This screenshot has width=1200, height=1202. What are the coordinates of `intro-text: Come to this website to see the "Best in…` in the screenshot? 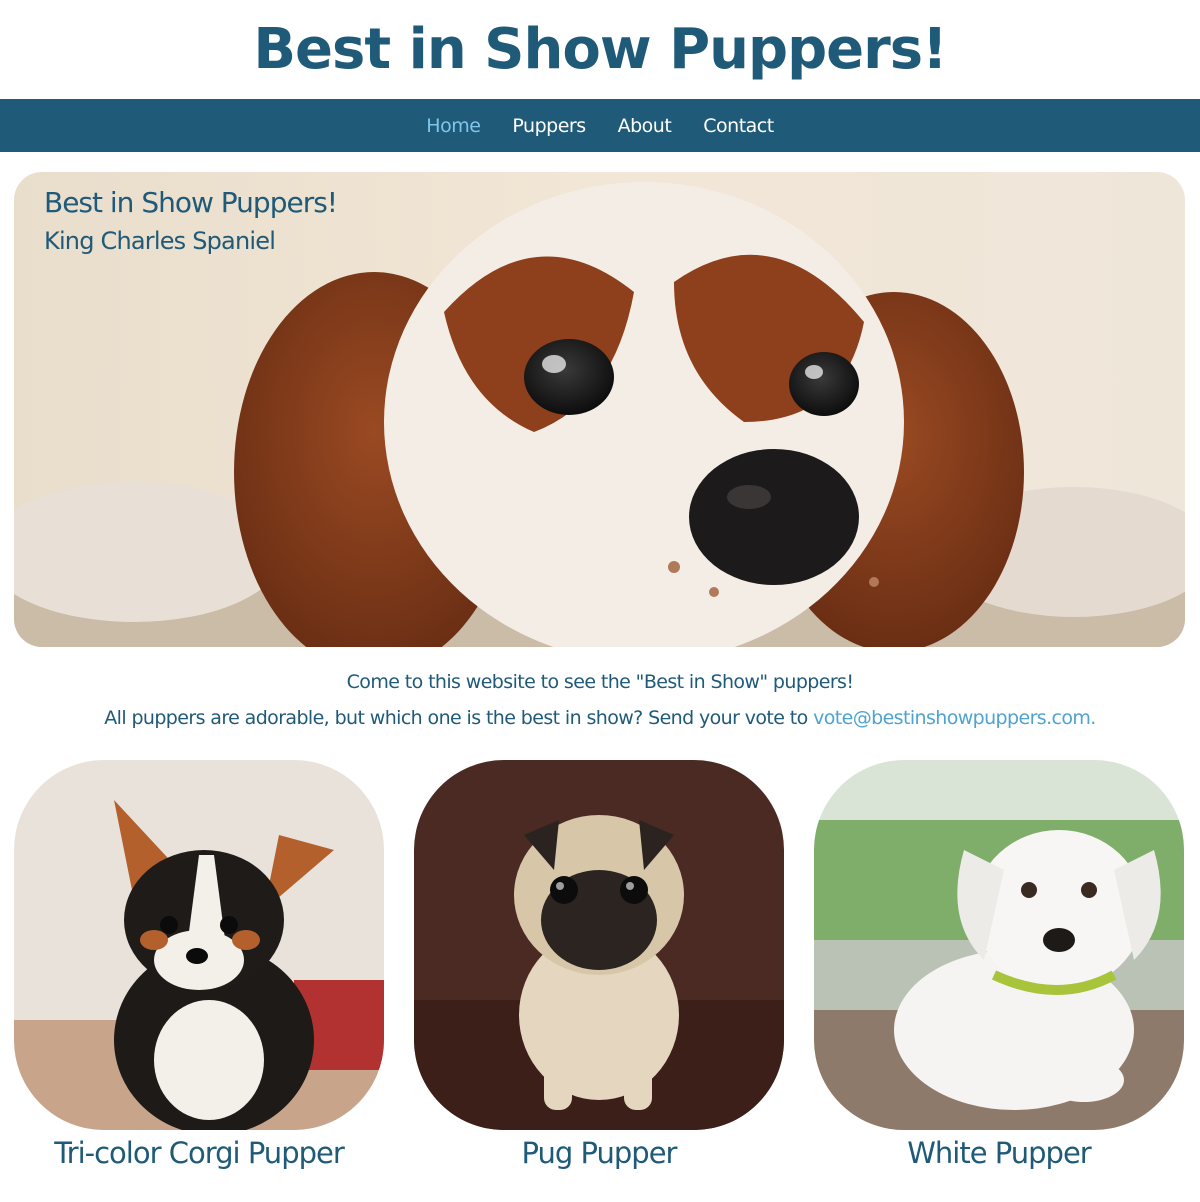 It's located at (600, 700).